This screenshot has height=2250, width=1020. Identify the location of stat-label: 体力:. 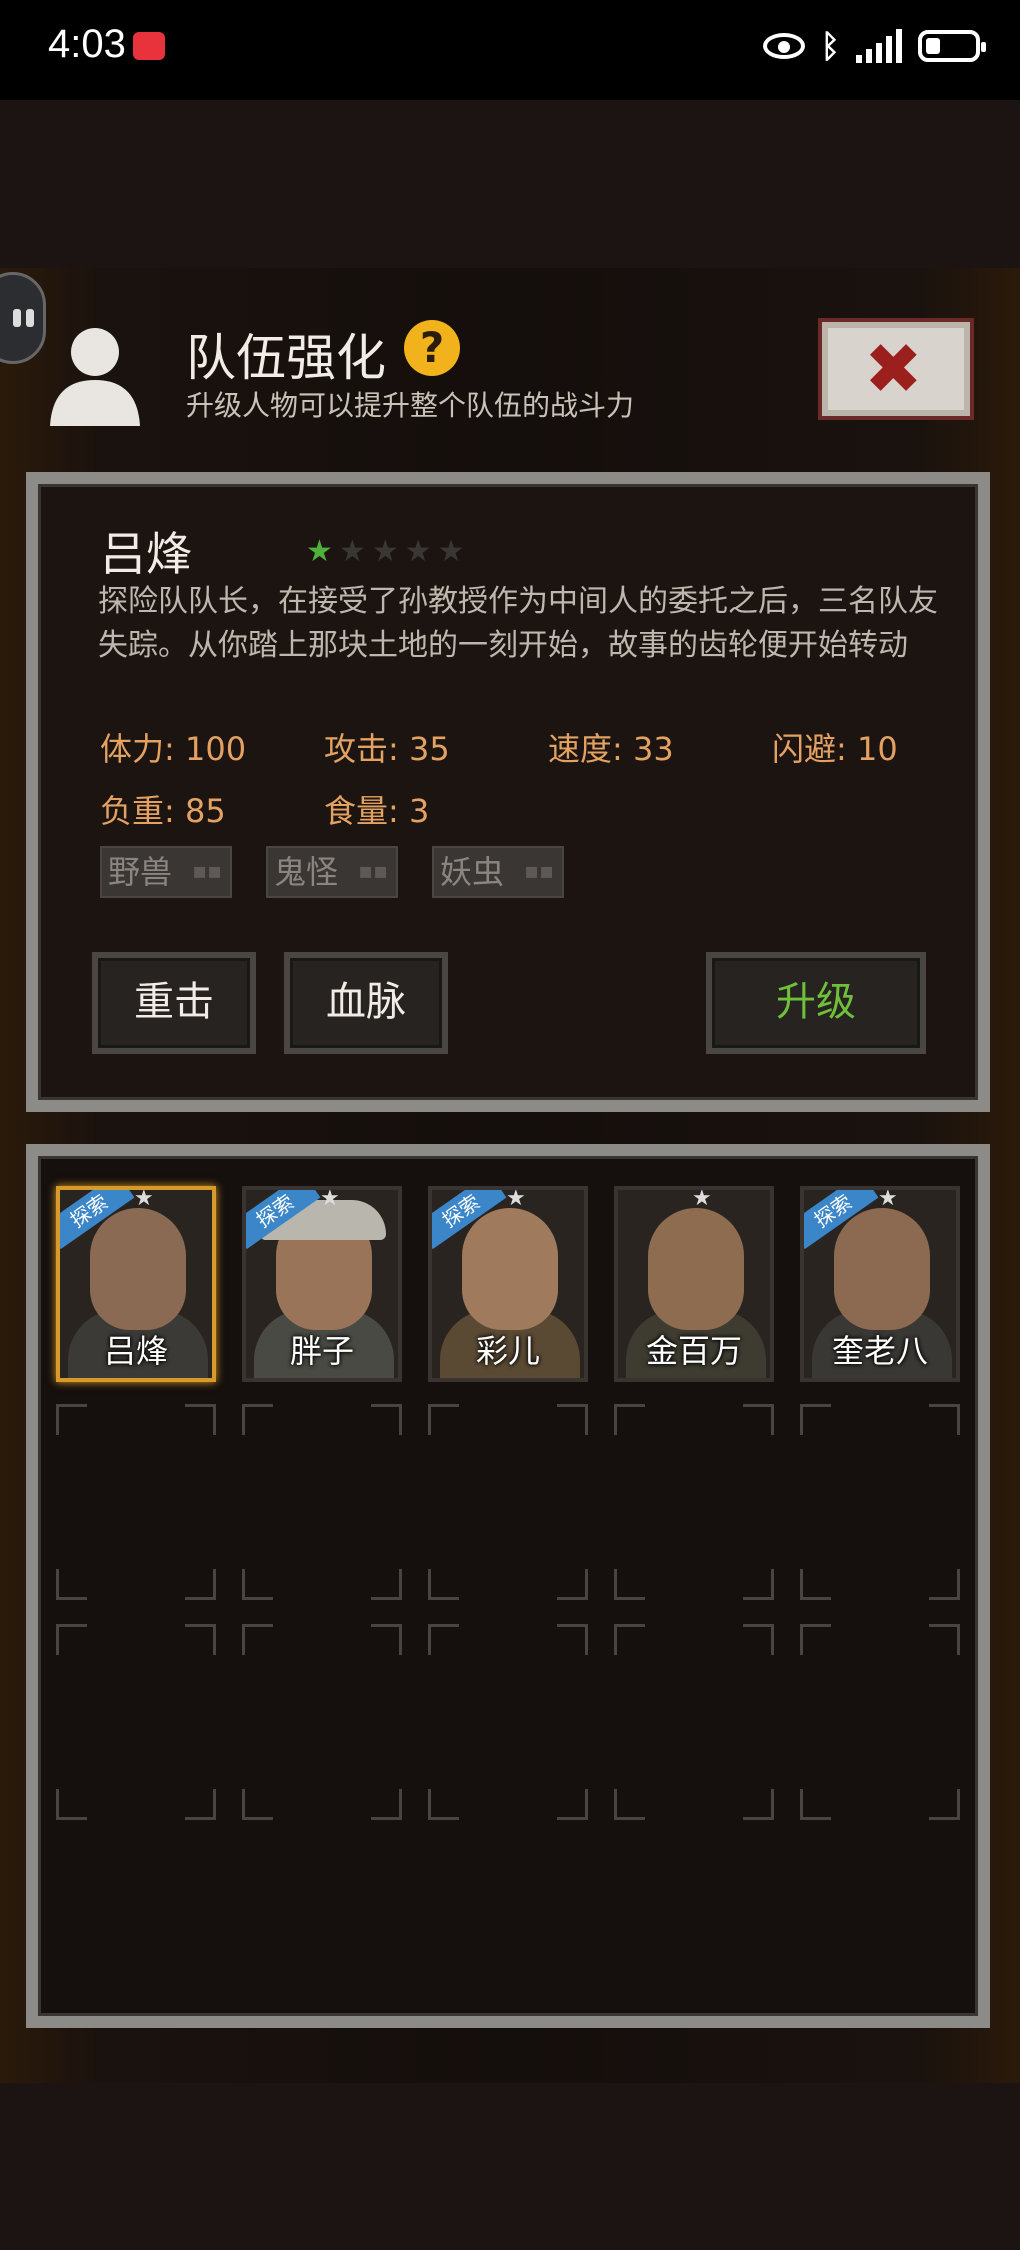
(137, 749).